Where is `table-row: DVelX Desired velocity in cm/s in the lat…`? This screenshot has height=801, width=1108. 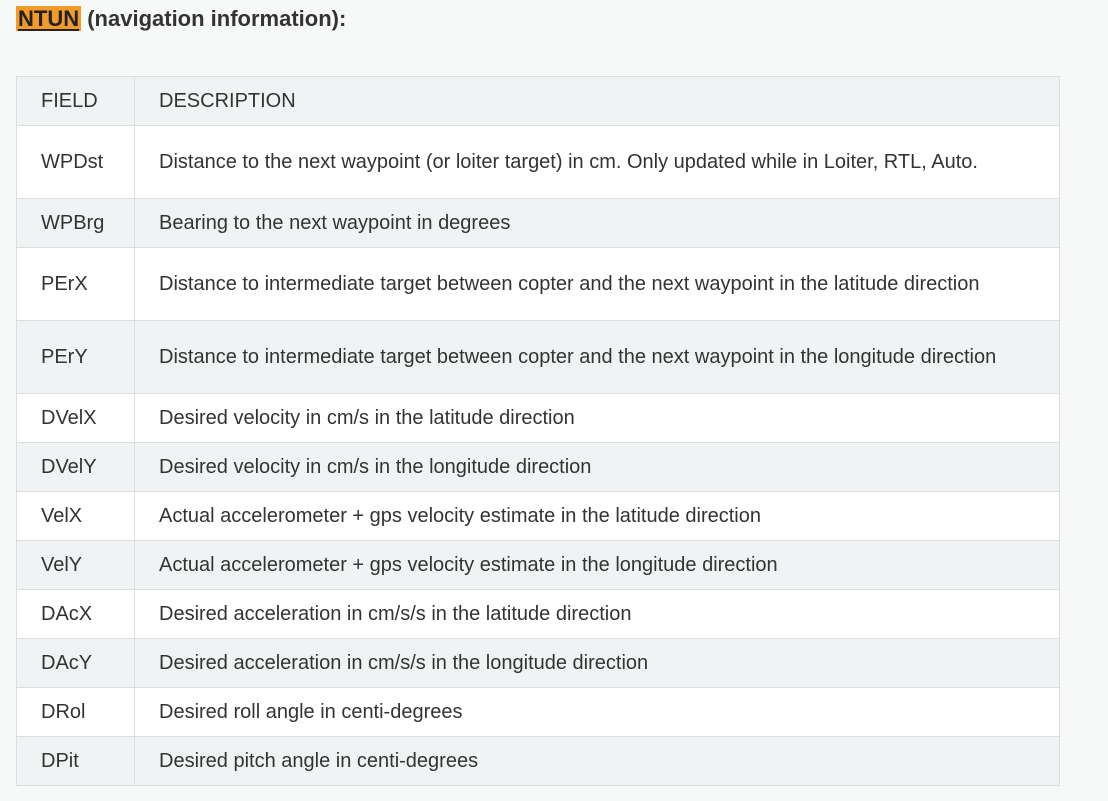 table-row: DVelX Desired velocity in cm/s in the lat… is located at coordinates (538, 418).